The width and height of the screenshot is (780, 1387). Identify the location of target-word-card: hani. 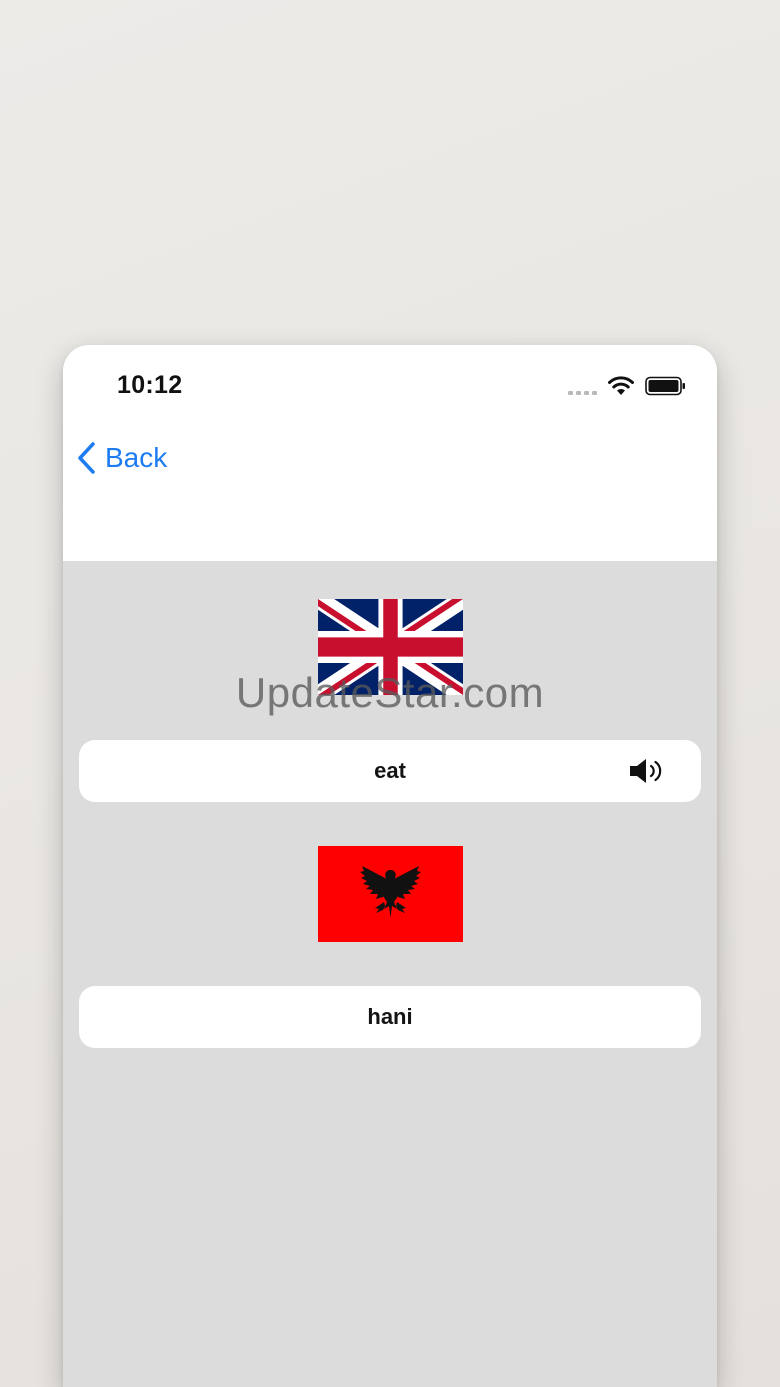
(390, 1017).